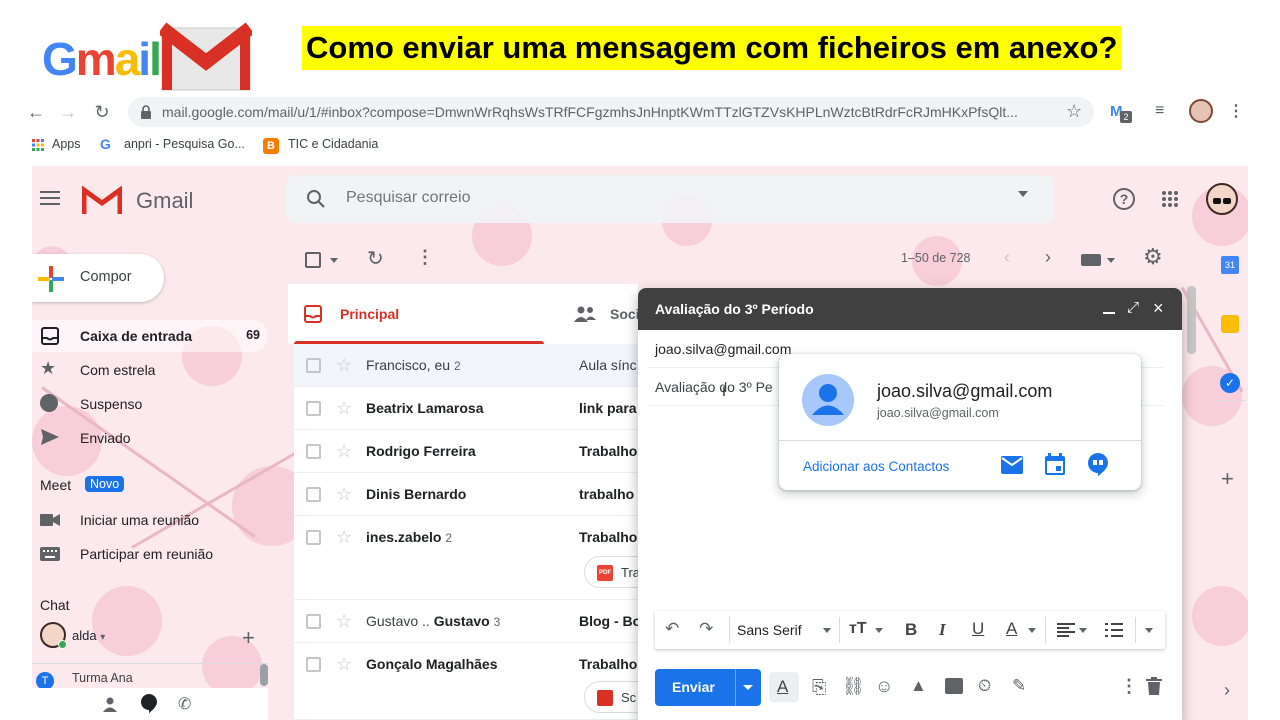  What do you see at coordinates (954, 686) in the screenshot?
I see `insert-photo-icon` at bounding box center [954, 686].